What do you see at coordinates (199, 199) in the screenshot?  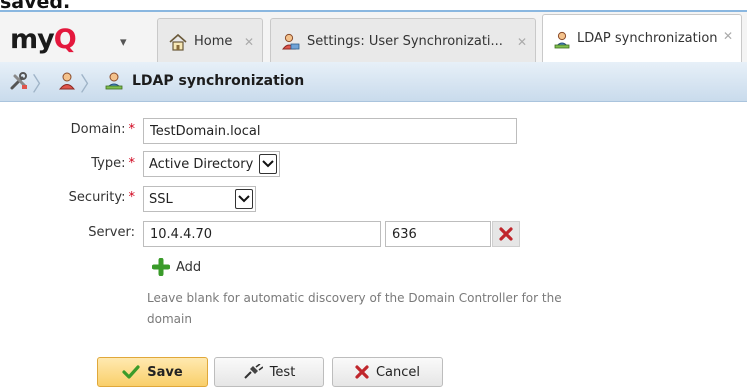 I see `security-select: SSL` at bounding box center [199, 199].